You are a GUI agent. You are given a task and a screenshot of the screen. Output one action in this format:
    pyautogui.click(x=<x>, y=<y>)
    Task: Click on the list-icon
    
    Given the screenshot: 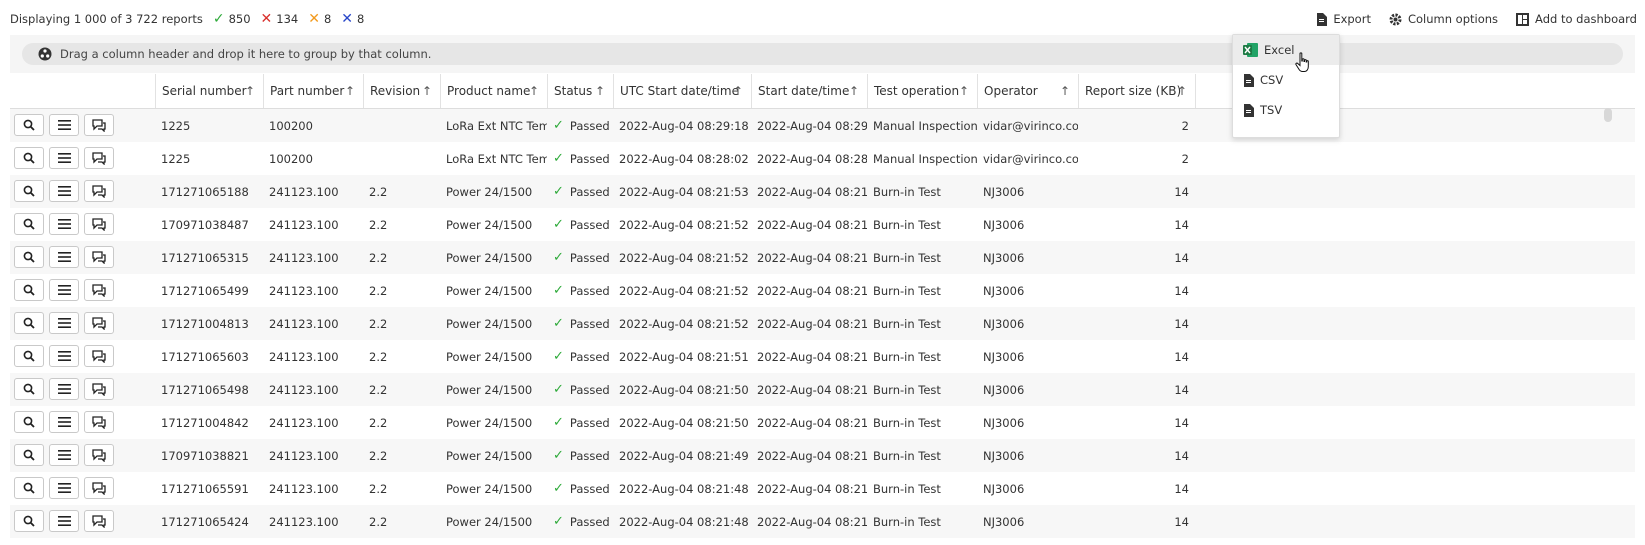 What is the action you would take?
    pyautogui.click(x=64, y=158)
    